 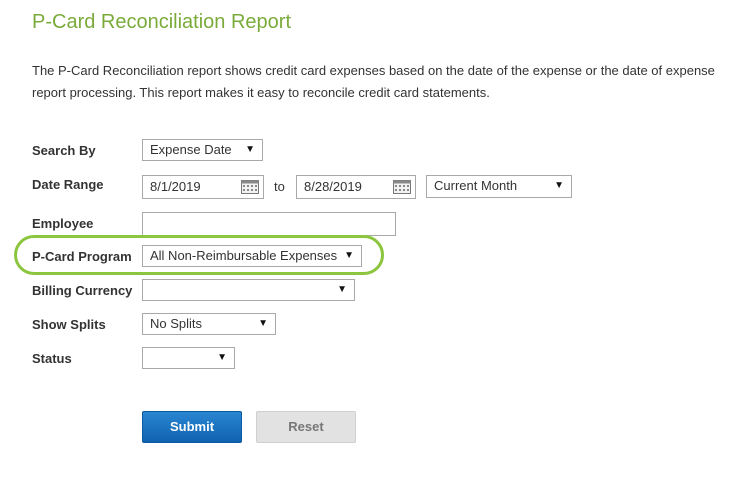 What do you see at coordinates (191, 149) in the screenshot?
I see `search-by-value: Expense Date` at bounding box center [191, 149].